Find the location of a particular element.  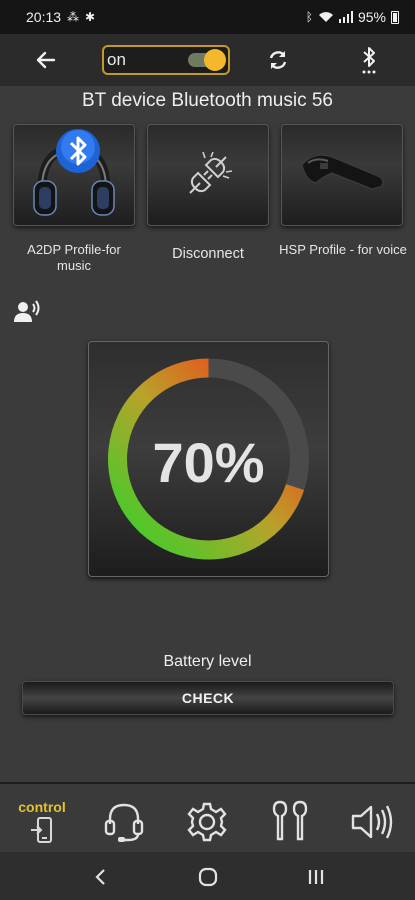

device-title: BT device Bluetooth music 56 is located at coordinates (207, 100).